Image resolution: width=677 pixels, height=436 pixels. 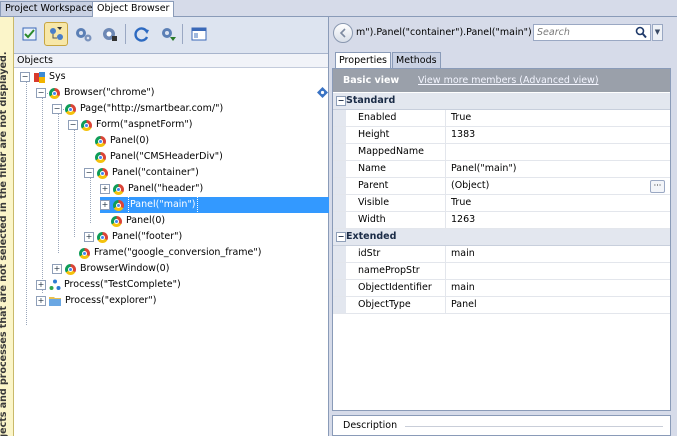 What do you see at coordinates (133, 237) in the screenshot?
I see `tree-node-panel-footer: + Panel("footer")` at bounding box center [133, 237].